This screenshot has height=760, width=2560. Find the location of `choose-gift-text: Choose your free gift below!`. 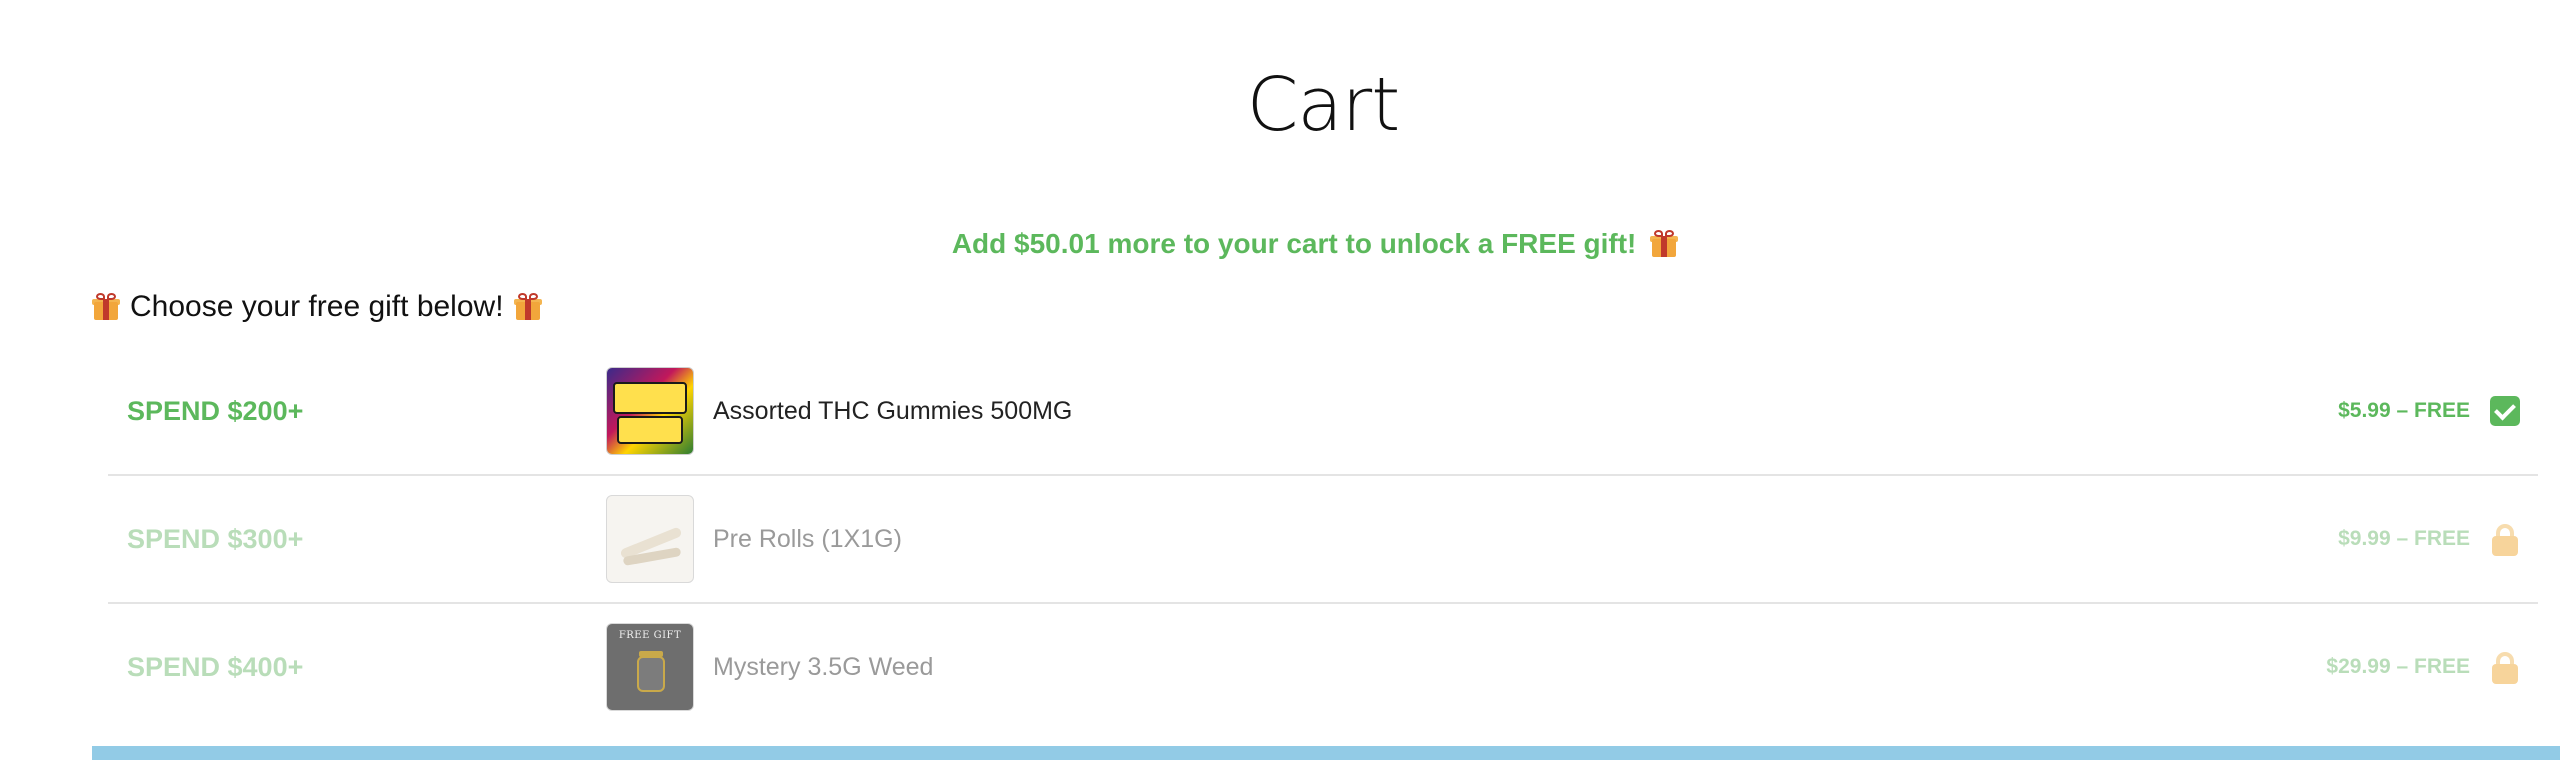

choose-gift-text: Choose your free gift below! is located at coordinates (317, 306).